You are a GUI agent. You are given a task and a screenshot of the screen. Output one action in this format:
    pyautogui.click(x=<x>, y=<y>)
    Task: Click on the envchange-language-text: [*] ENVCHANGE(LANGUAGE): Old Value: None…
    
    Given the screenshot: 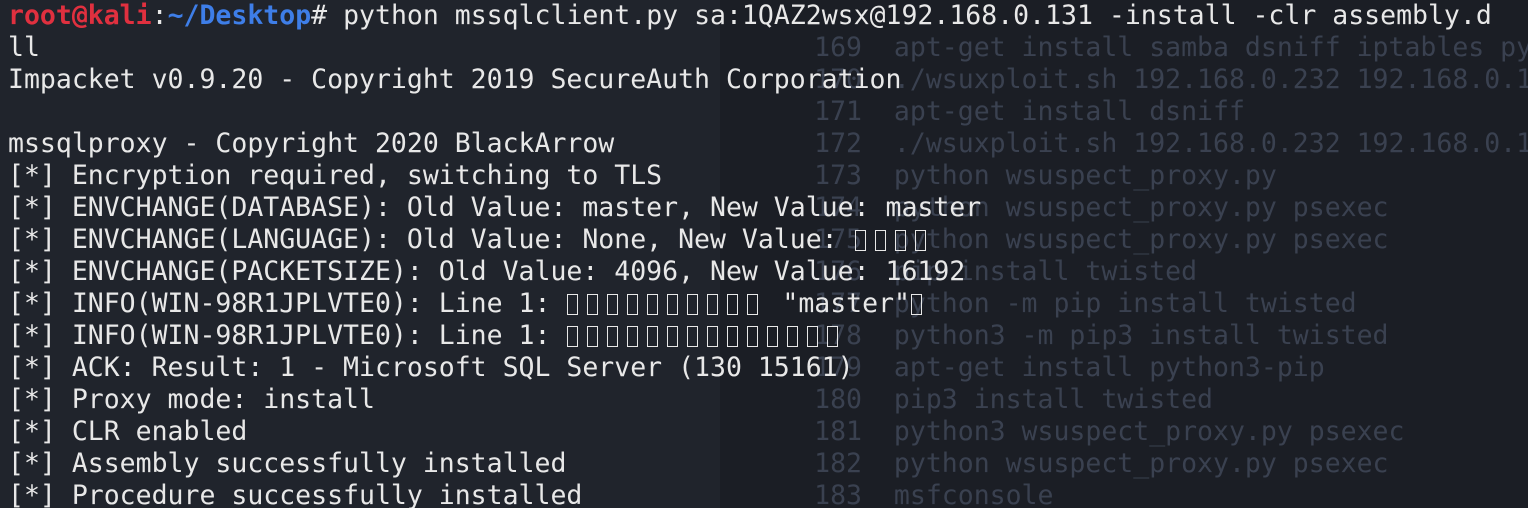 What is the action you would take?
    pyautogui.click(x=431, y=239)
    